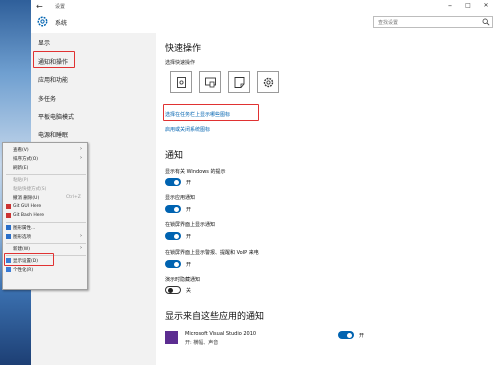 Image resolution: width=500 pixels, height=365 pixels. What do you see at coordinates (202, 343) in the screenshot?
I see `app-detail: 开: 横幅、声音` at bounding box center [202, 343].